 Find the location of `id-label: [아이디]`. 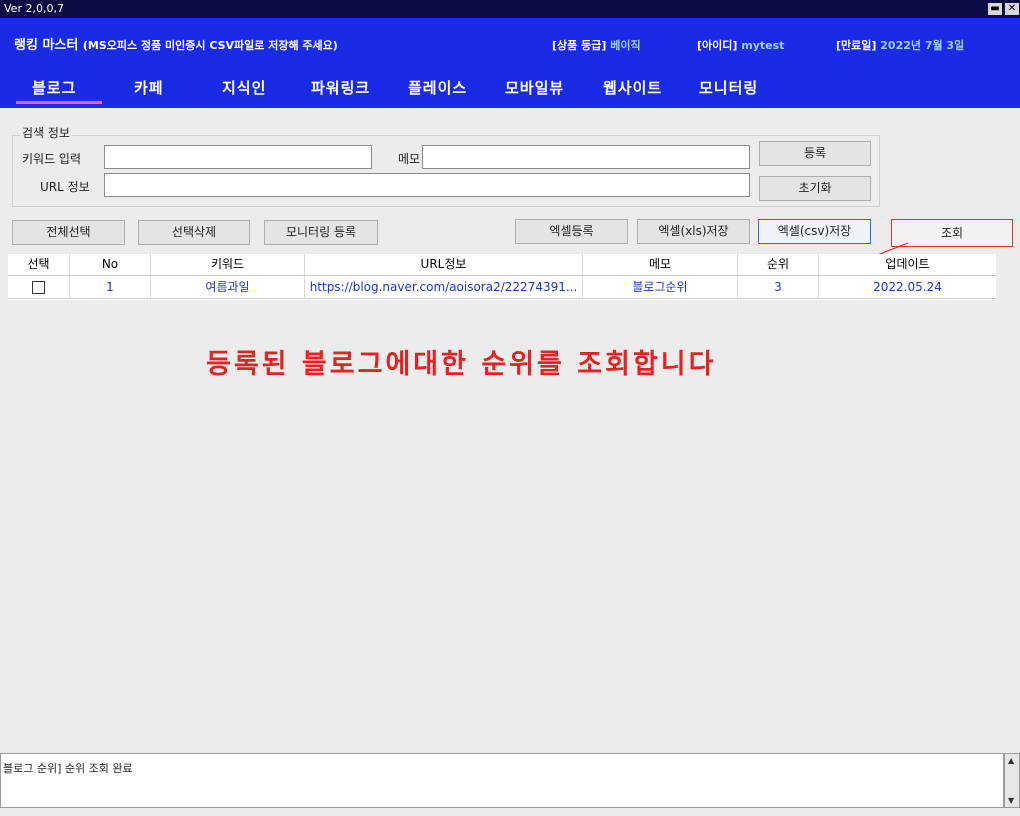

id-label: [아이디] is located at coordinates (717, 45).